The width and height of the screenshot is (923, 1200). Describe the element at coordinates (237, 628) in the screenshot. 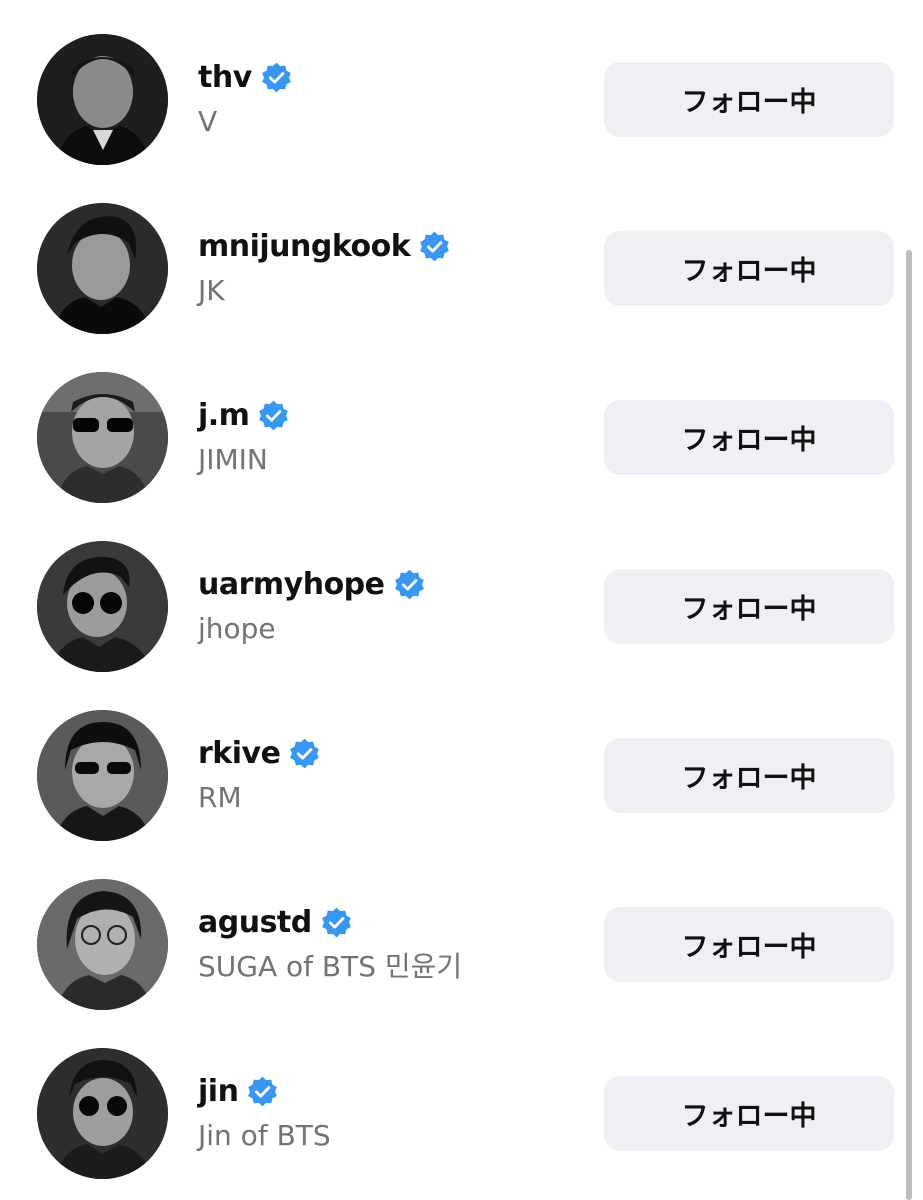

I see `full-name: jhope` at that location.